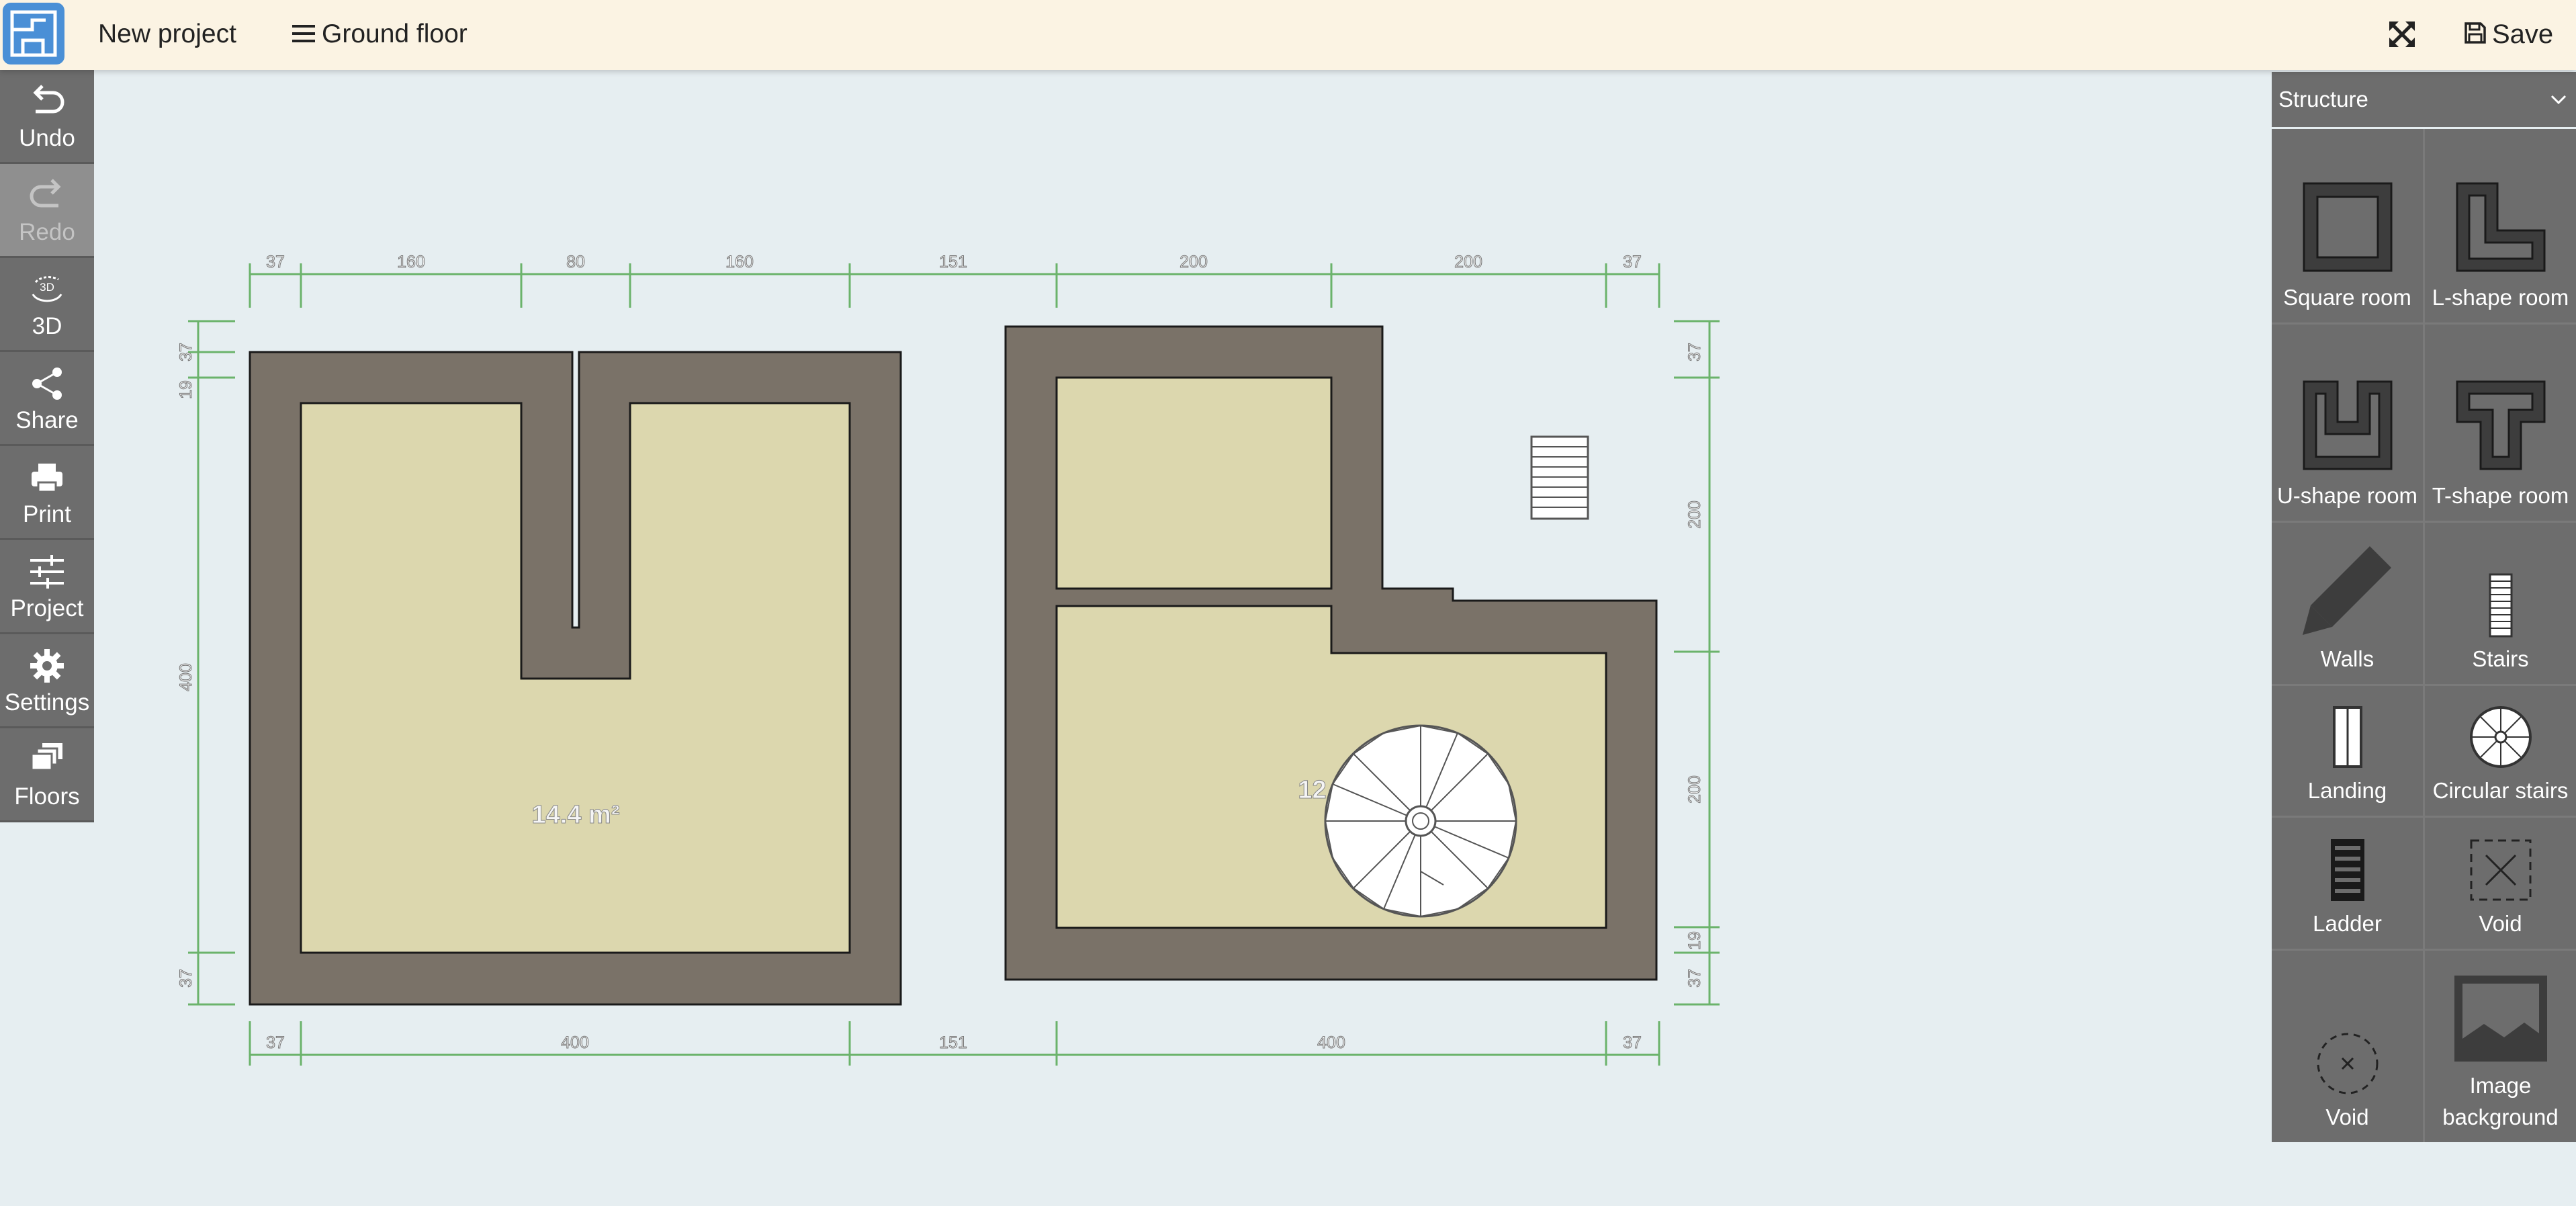 The image size is (2576, 1206). What do you see at coordinates (1331, 653) in the screenshot?
I see `room-right: 12 m²` at bounding box center [1331, 653].